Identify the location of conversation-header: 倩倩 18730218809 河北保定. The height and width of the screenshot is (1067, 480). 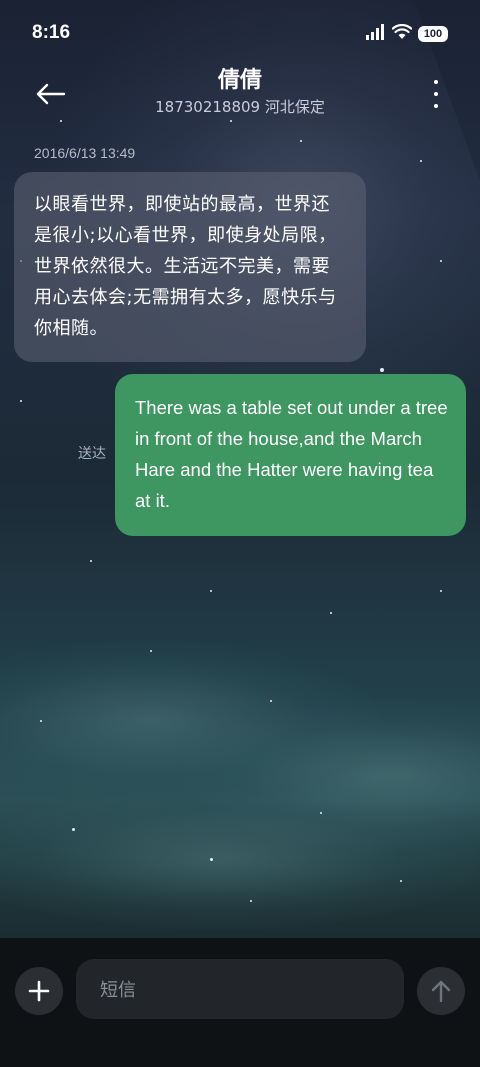
(240, 98).